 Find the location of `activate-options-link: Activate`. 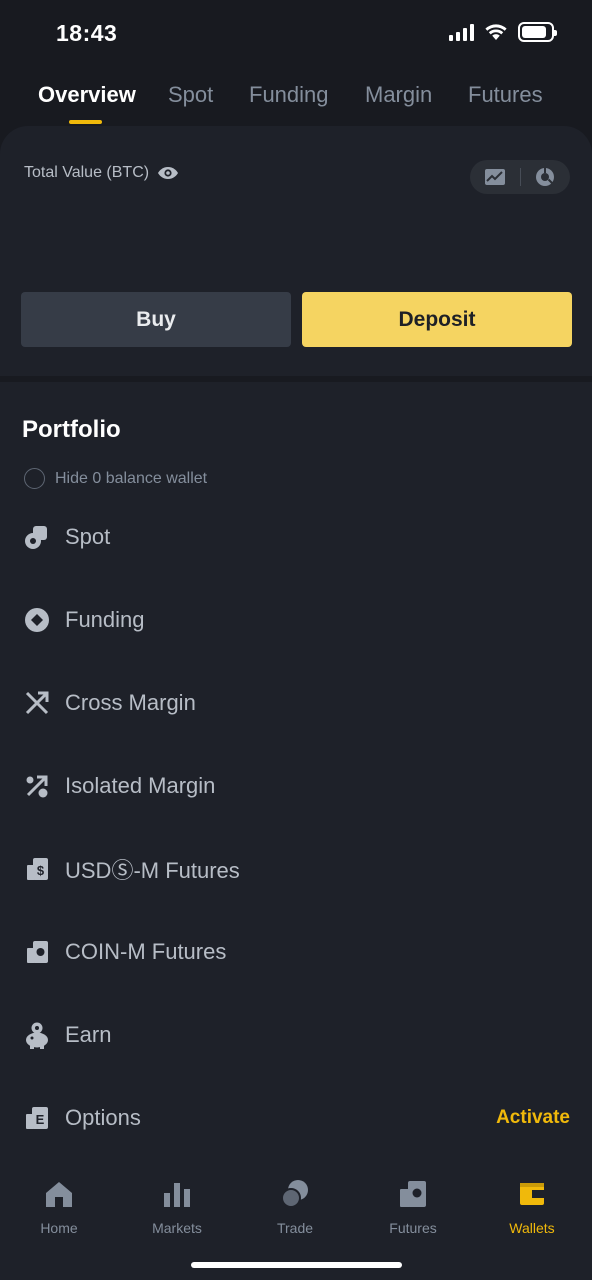

activate-options-link: Activate is located at coordinates (533, 1118).